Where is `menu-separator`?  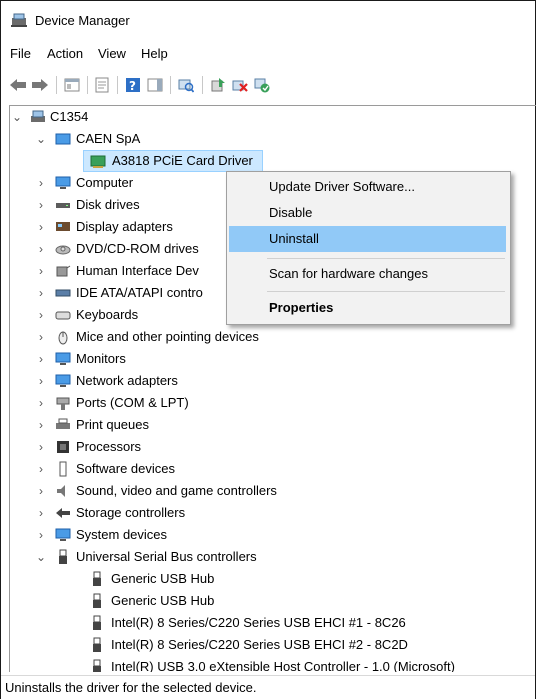 menu-separator is located at coordinates (386, 258).